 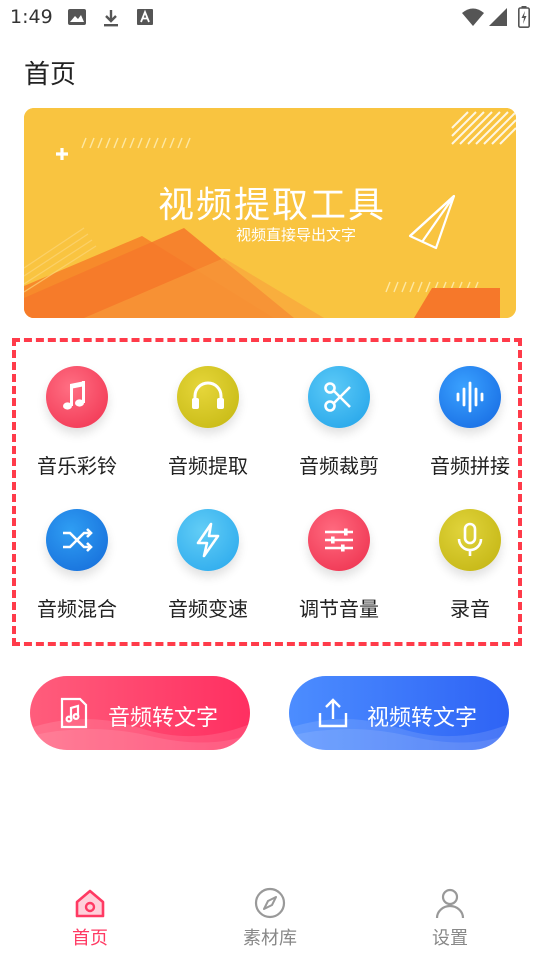 I want to click on tool-audio-speed: 音频变速, so click(x=207, y=553).